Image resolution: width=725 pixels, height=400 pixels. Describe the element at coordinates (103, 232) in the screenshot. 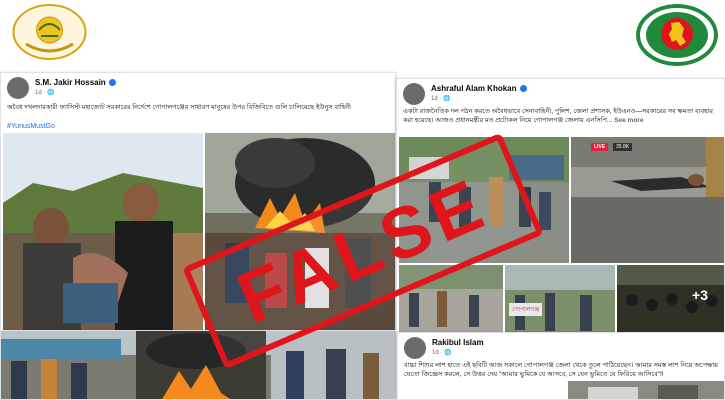

I see `photo-man-carrying-child` at that location.